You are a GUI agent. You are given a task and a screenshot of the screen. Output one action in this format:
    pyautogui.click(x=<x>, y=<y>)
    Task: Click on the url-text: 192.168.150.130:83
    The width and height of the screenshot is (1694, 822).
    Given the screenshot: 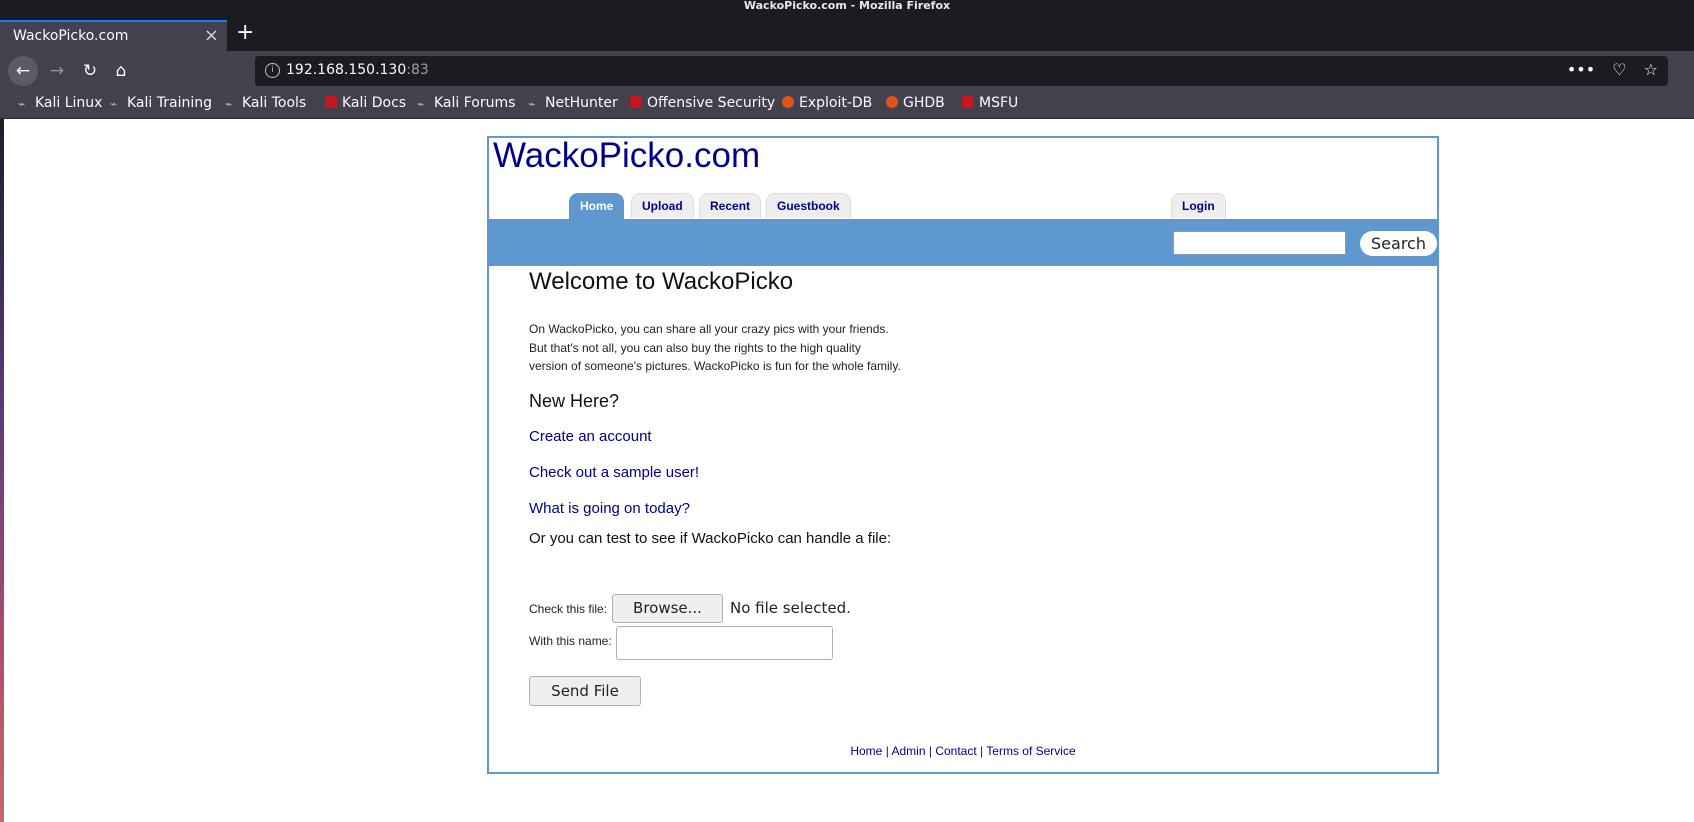 What is the action you would take?
    pyautogui.click(x=357, y=70)
    